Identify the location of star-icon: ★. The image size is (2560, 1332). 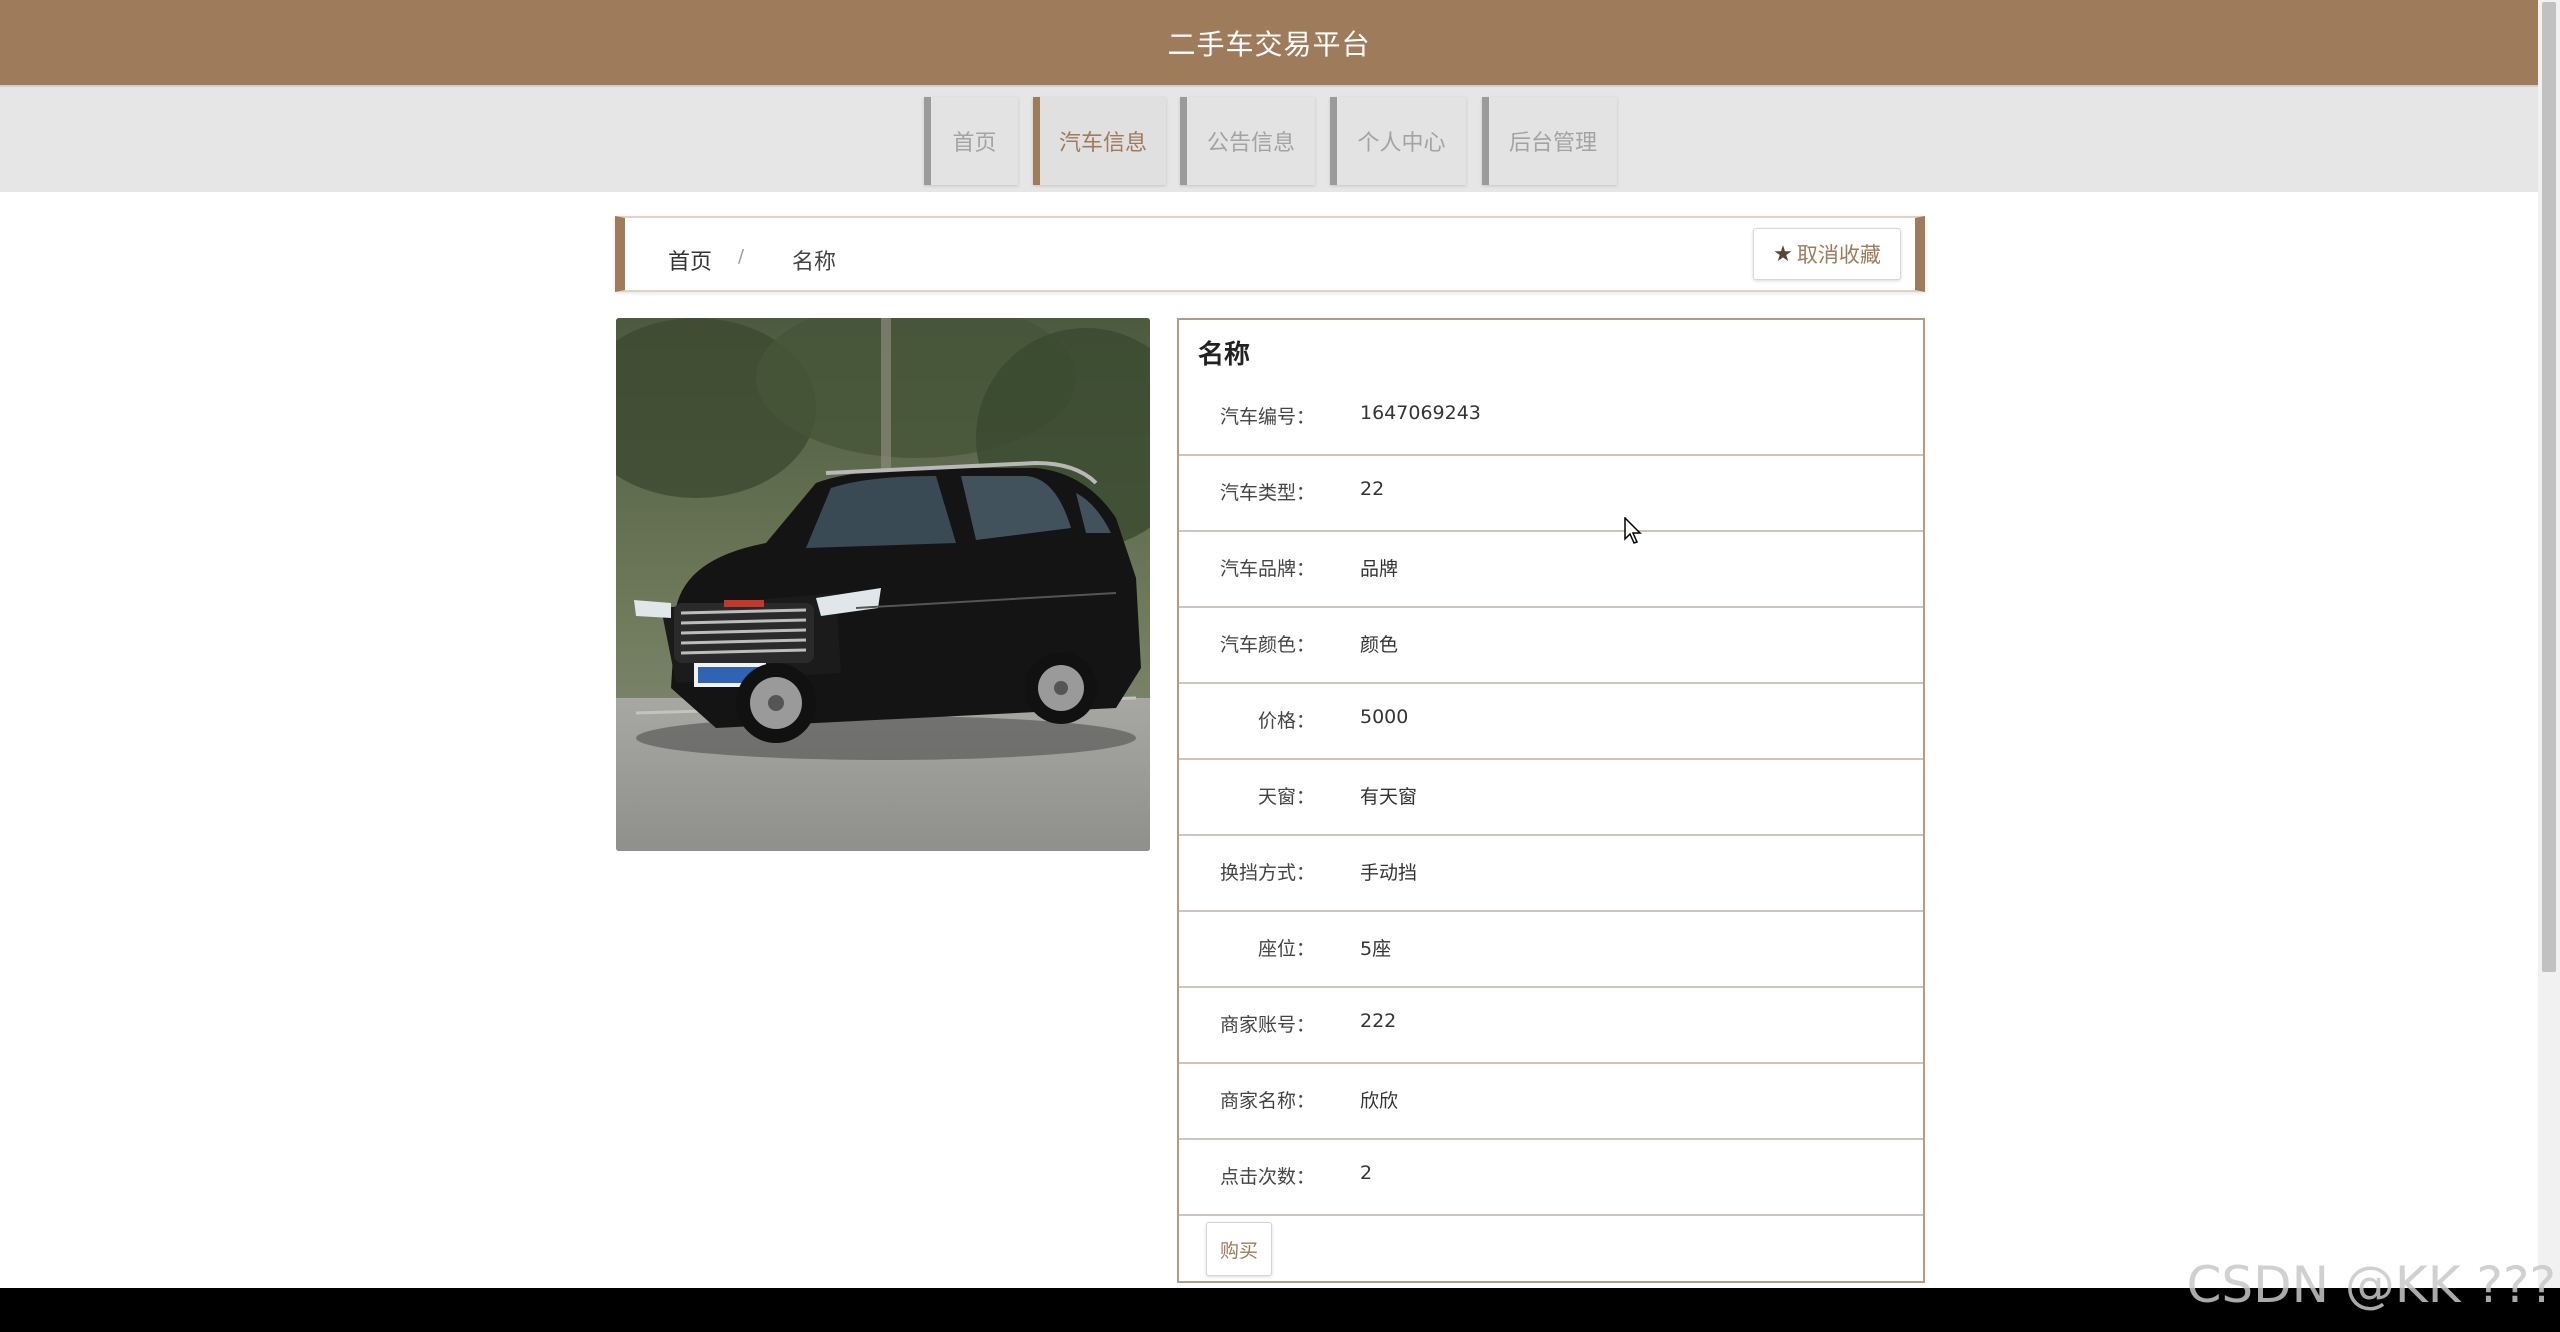
(1783, 254).